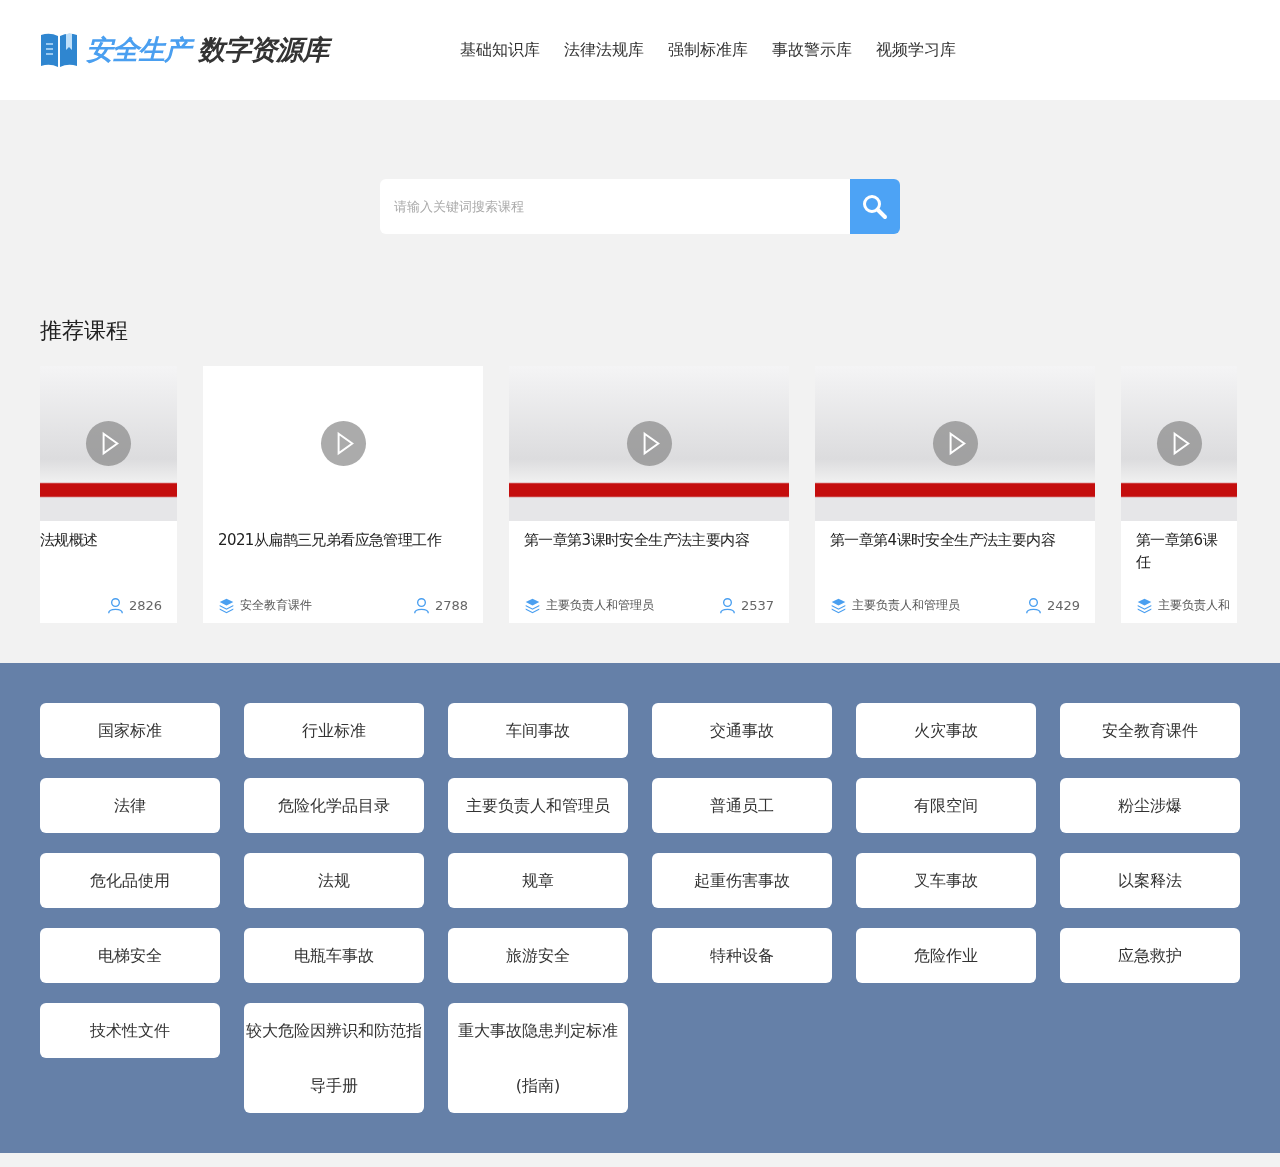 This screenshot has height=1167, width=1280. I want to click on category-button: 叉车事故, so click(946, 880).